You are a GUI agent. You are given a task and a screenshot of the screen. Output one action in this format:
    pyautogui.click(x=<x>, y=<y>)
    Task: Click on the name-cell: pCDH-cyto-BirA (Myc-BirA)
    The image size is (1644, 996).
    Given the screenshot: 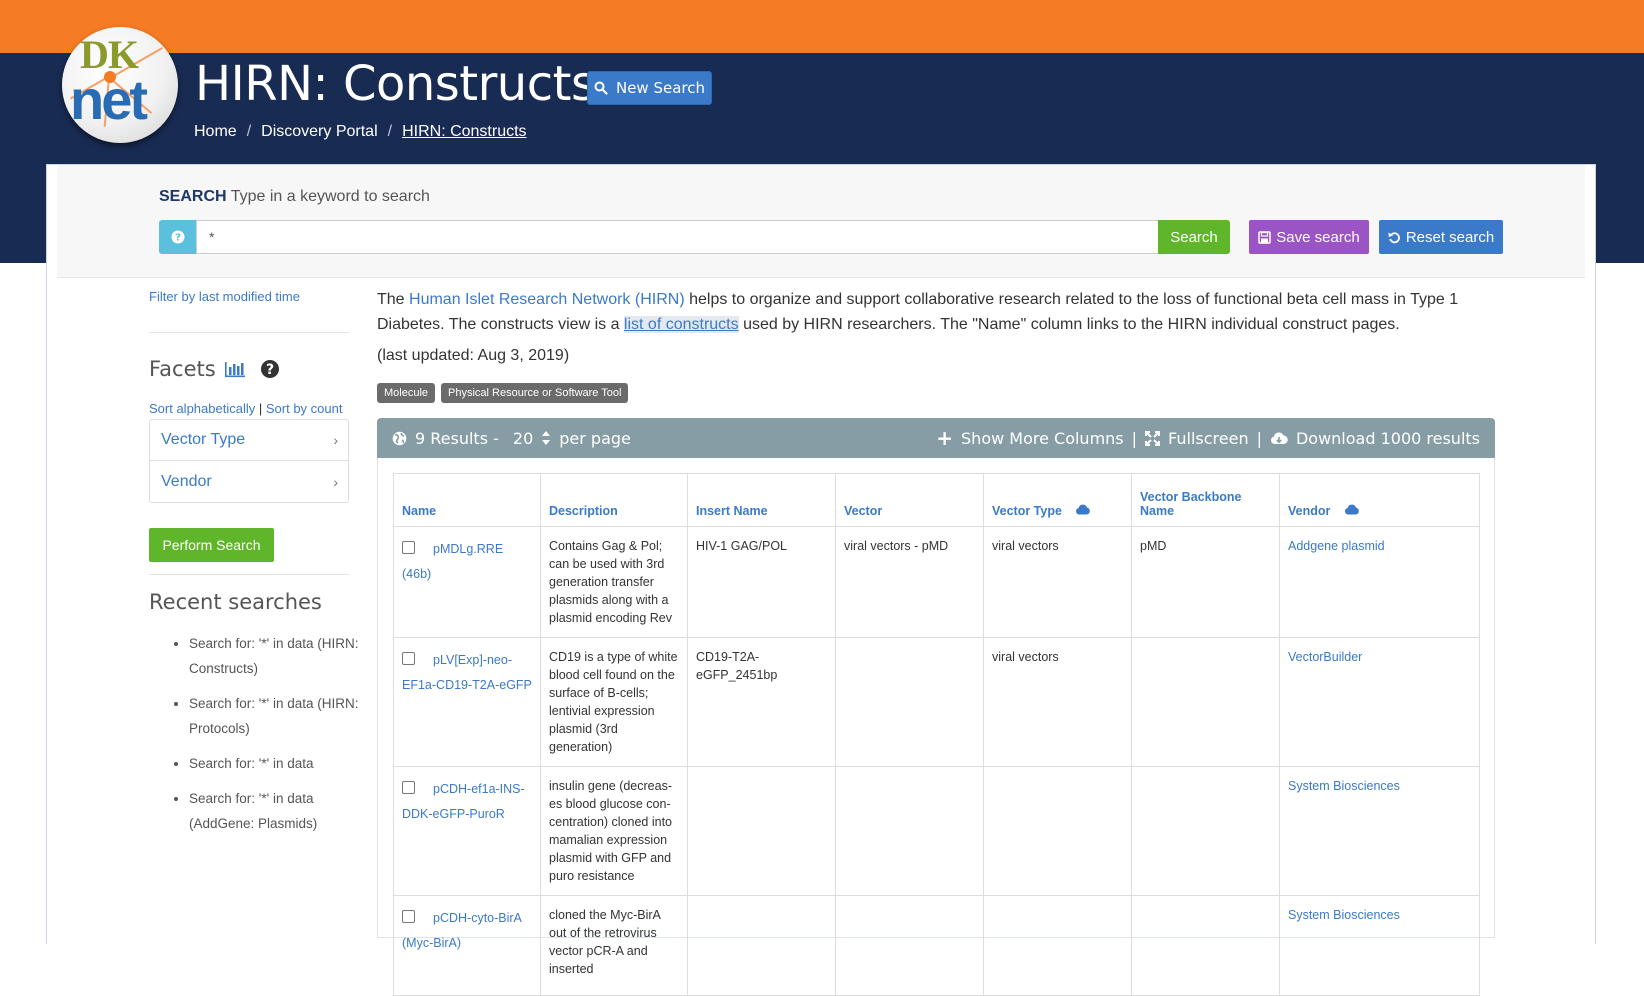 What is the action you would take?
    pyautogui.click(x=467, y=945)
    